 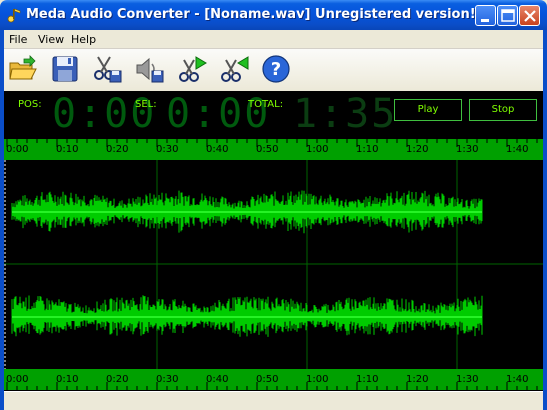 I want to click on menu-help: Help, so click(x=83, y=39).